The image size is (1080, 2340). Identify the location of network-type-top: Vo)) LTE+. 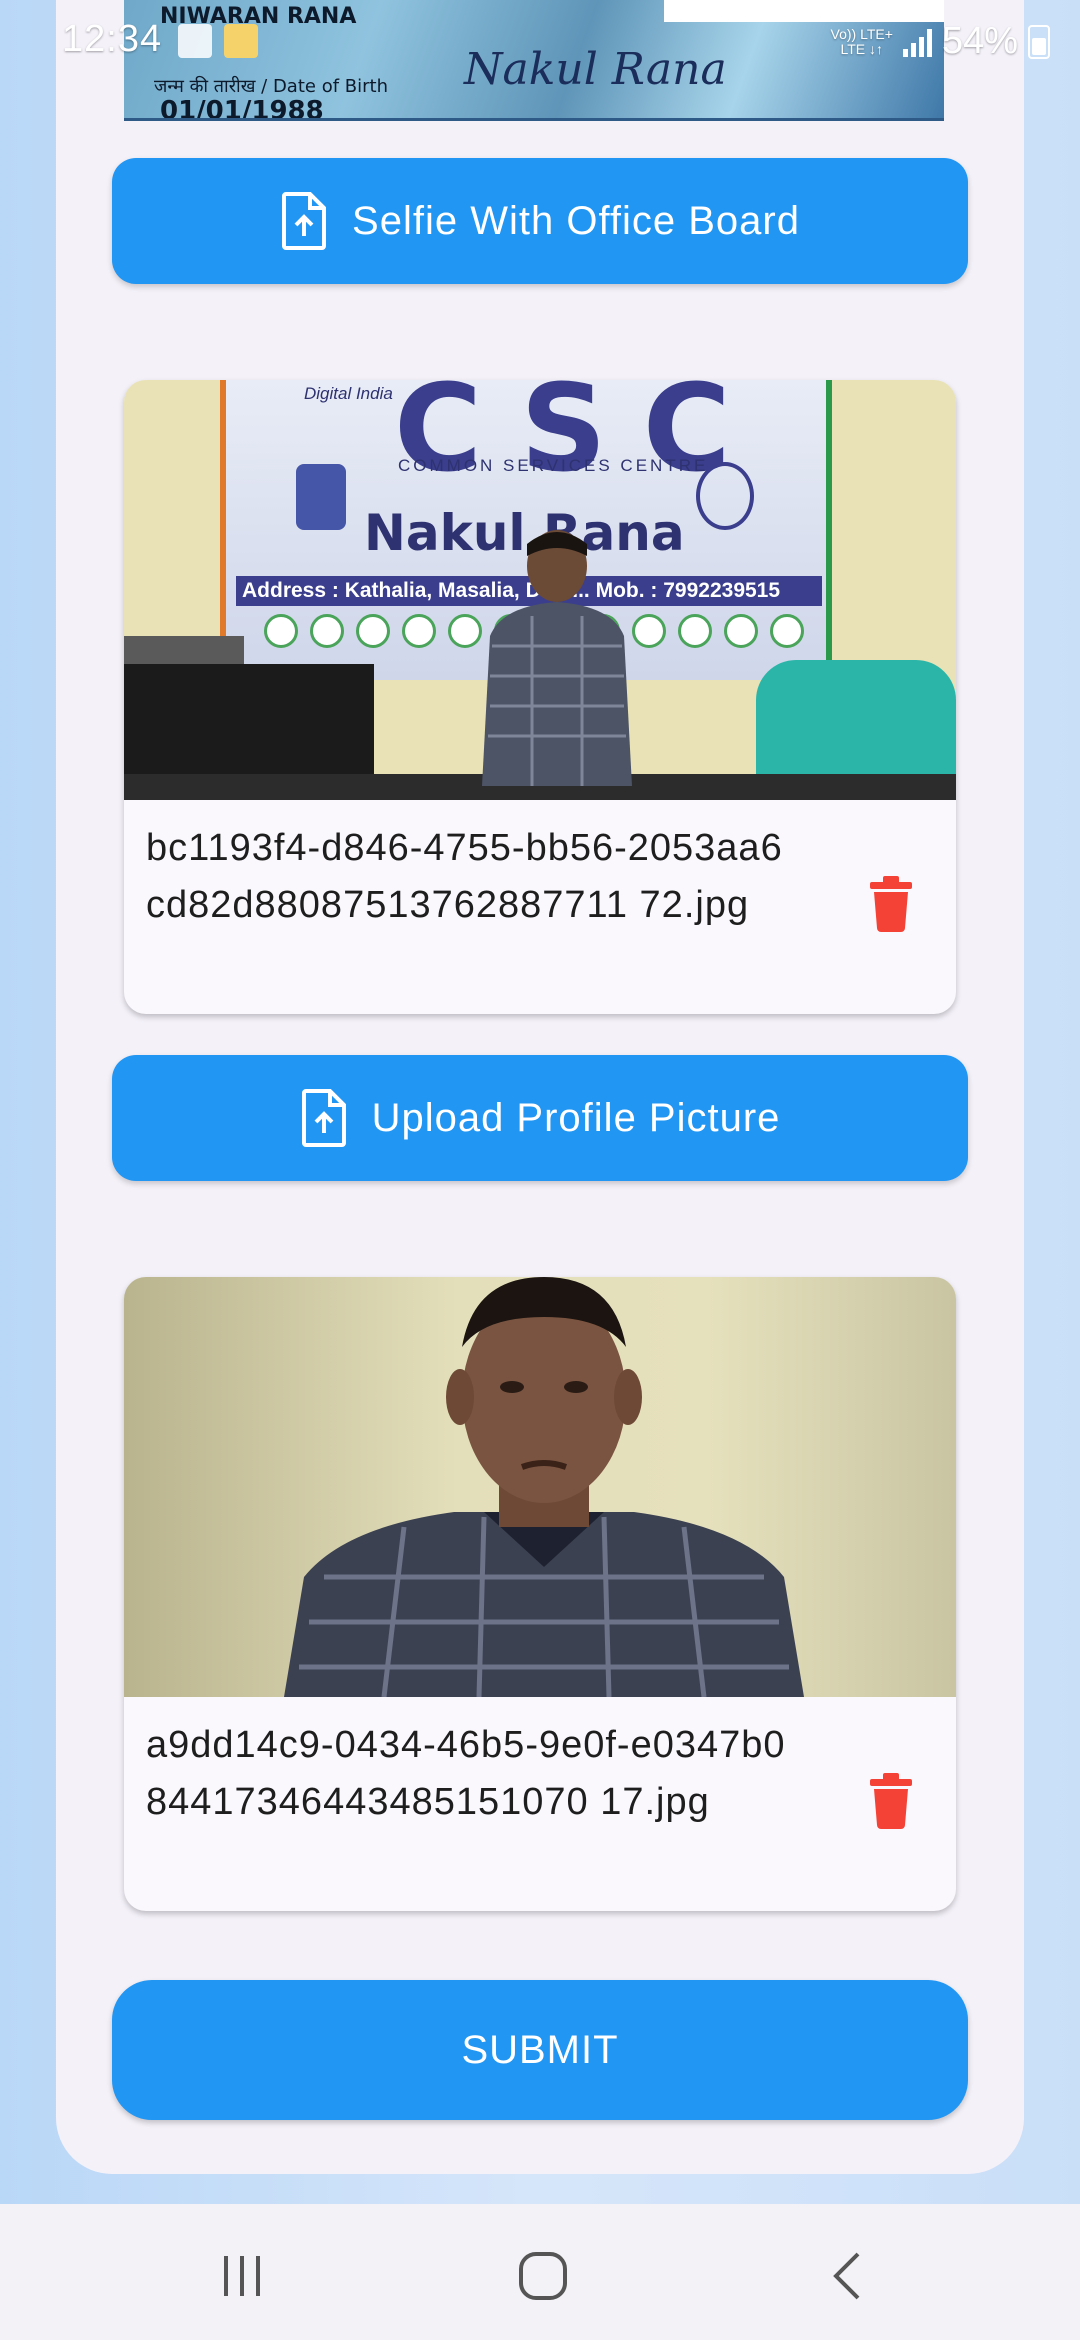
(861, 33).